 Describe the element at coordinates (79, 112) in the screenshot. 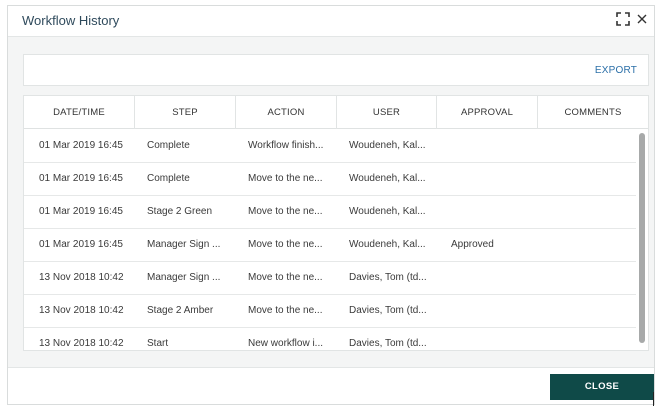

I see `column-header-datetime: DATE/TIME` at that location.